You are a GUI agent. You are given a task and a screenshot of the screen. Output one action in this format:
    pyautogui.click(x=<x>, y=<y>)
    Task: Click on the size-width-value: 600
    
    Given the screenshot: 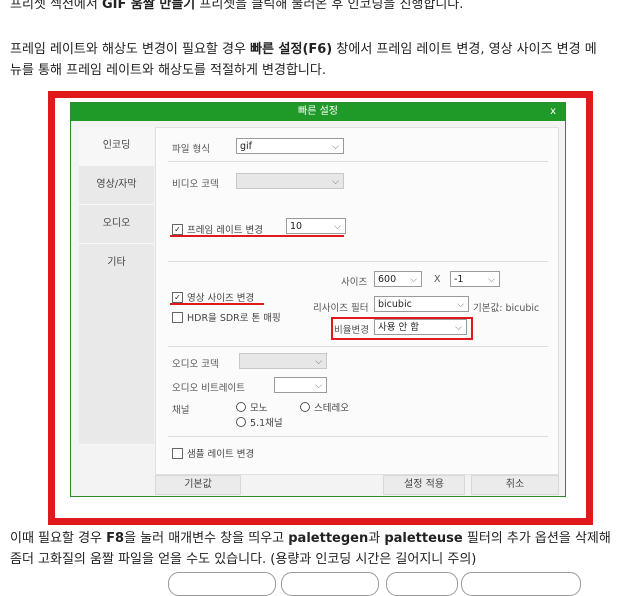 What is the action you would take?
    pyautogui.click(x=387, y=279)
    